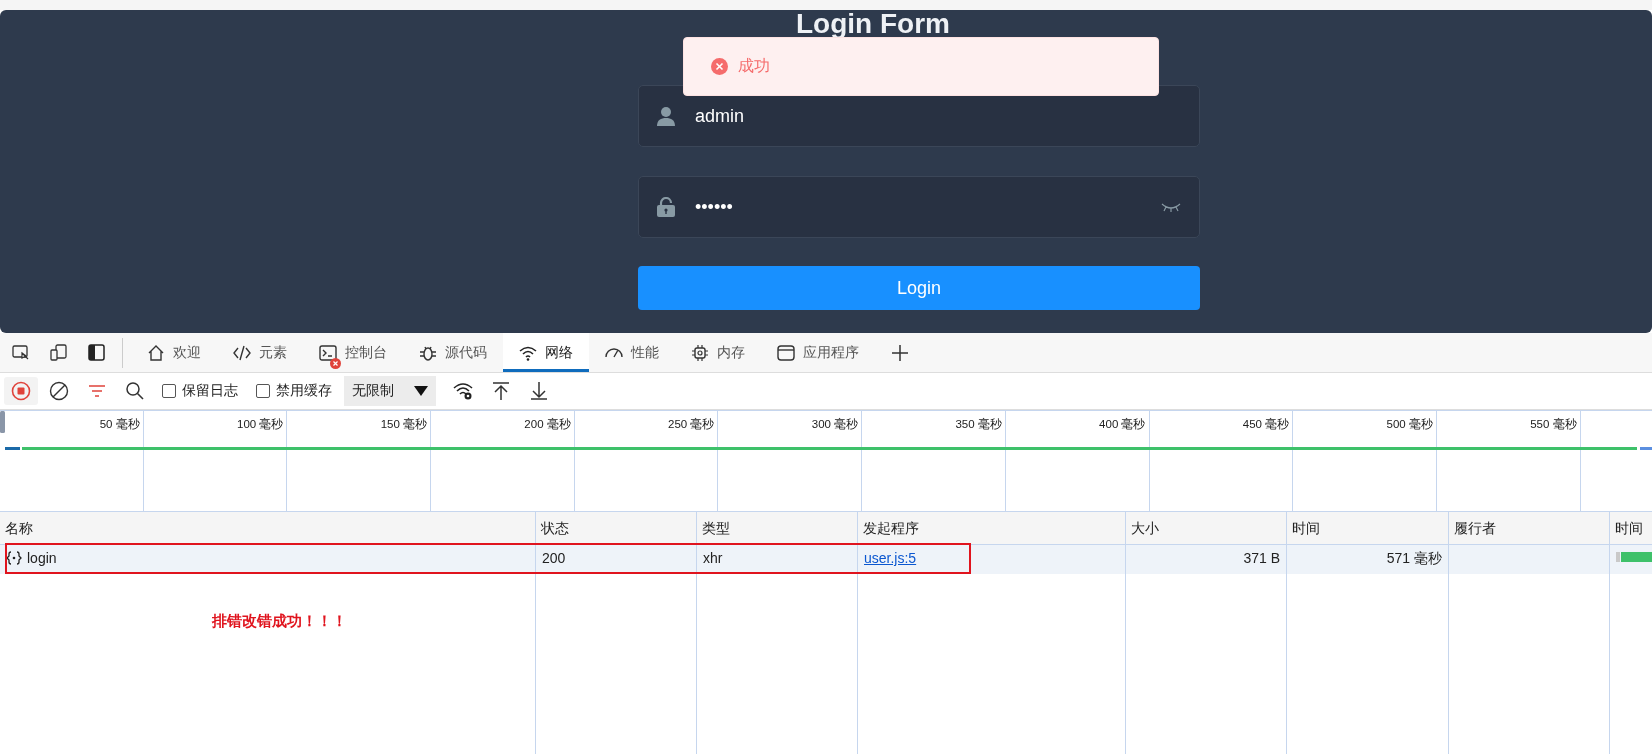 The height and width of the screenshot is (754, 1652). I want to click on annotation-text: 排错改错成功！！！, so click(279, 621).